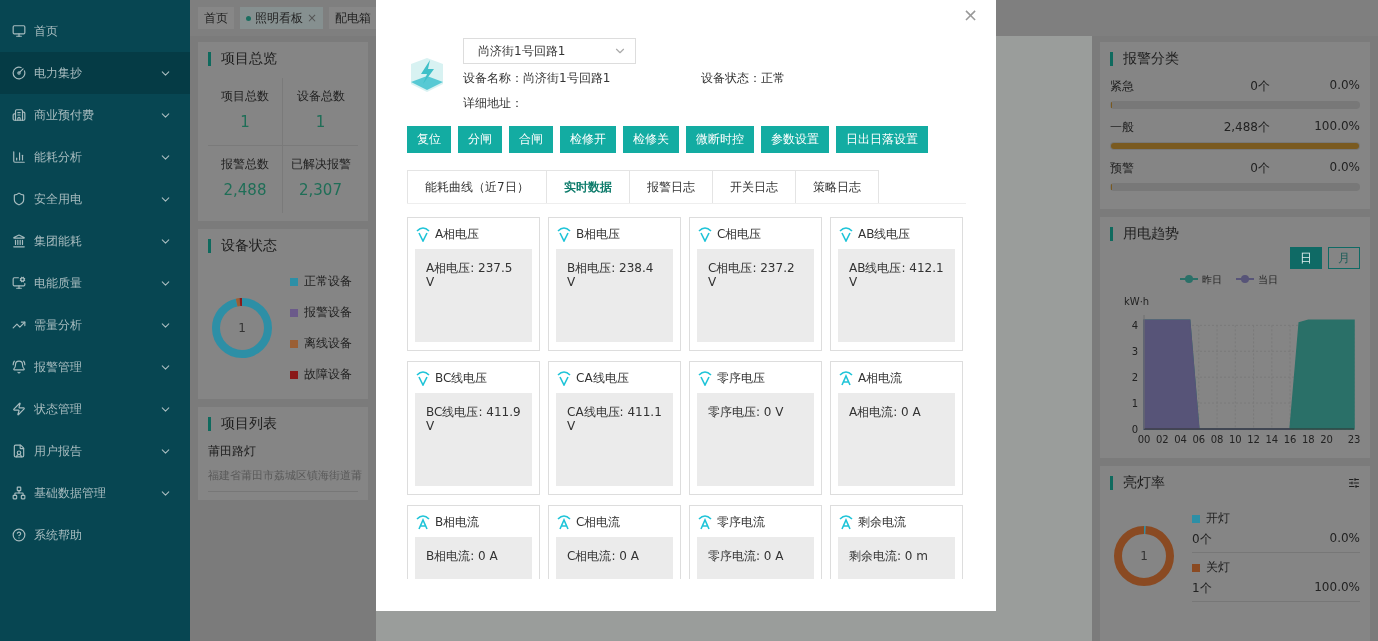 The width and height of the screenshot is (1378, 641). I want to click on stat-label: 已解决报警, so click(320, 164).